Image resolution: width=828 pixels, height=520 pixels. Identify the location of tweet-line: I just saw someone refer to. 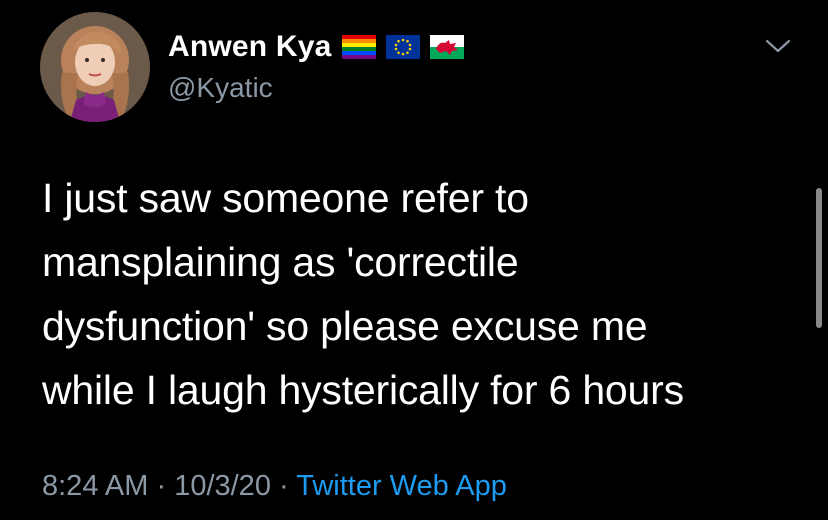
(285, 198).